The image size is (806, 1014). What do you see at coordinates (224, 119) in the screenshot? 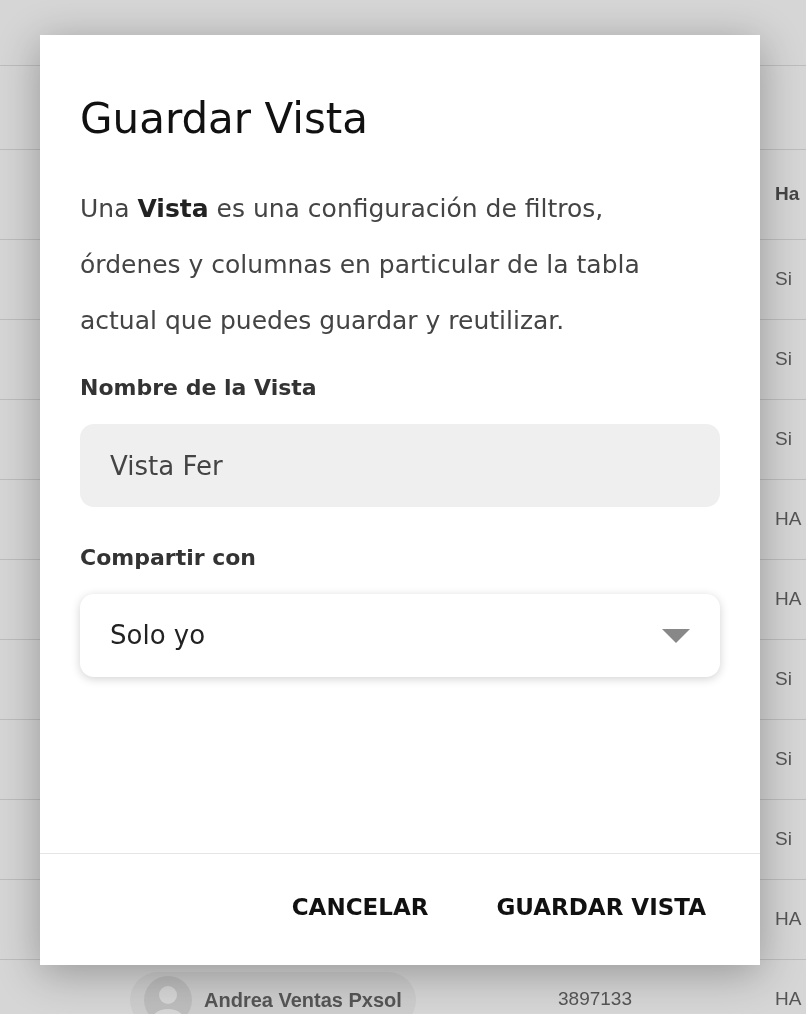
I see `dialog-title: Guardar Vista` at bounding box center [224, 119].